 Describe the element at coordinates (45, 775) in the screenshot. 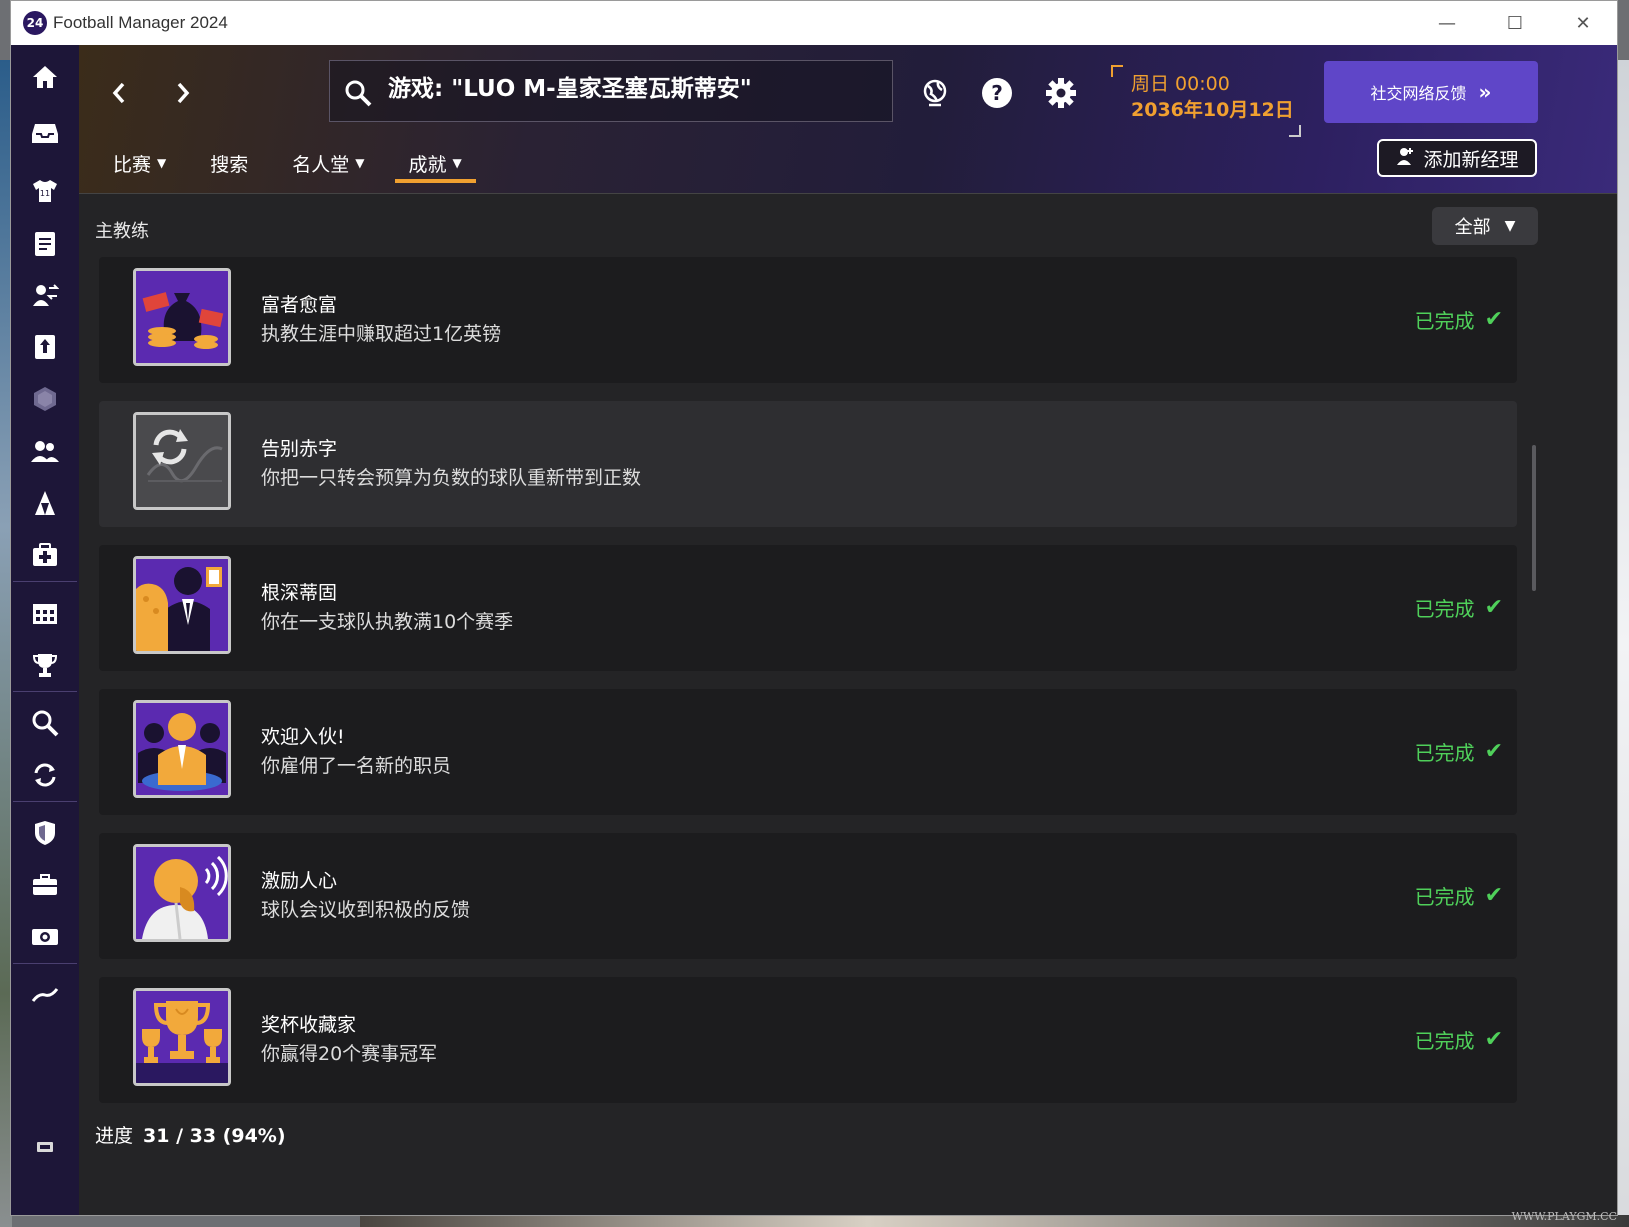

I see `transfers-cycle-icon` at that location.